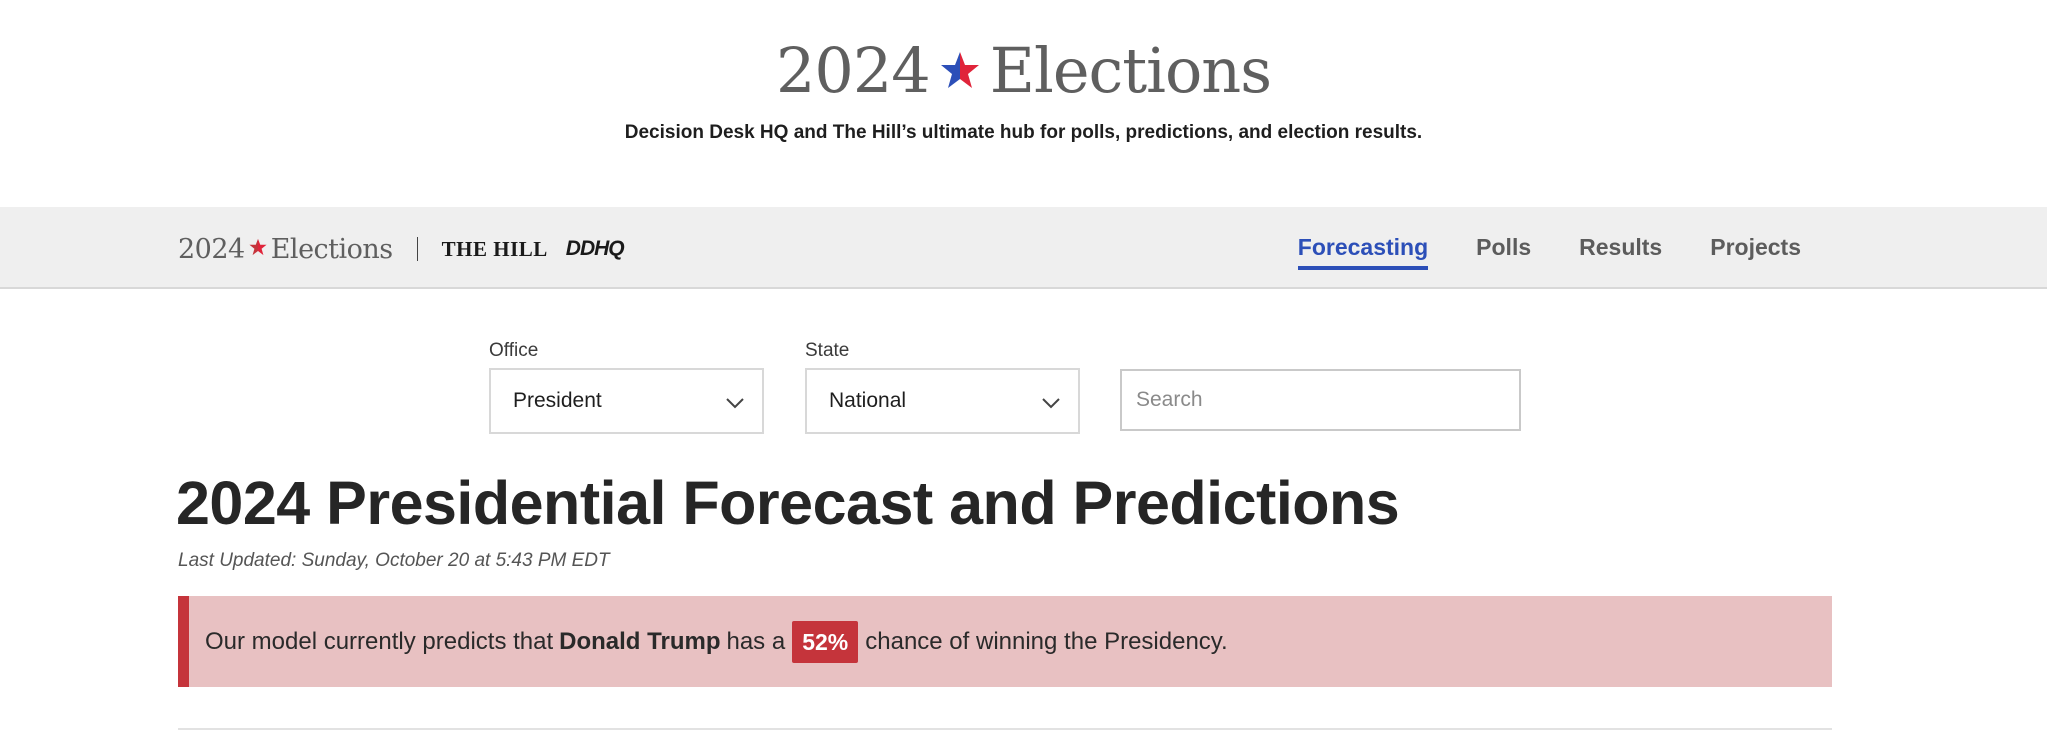 The height and width of the screenshot is (749, 2047). I want to click on prediction-suffix: chance of winning the Presidency., so click(1046, 641).